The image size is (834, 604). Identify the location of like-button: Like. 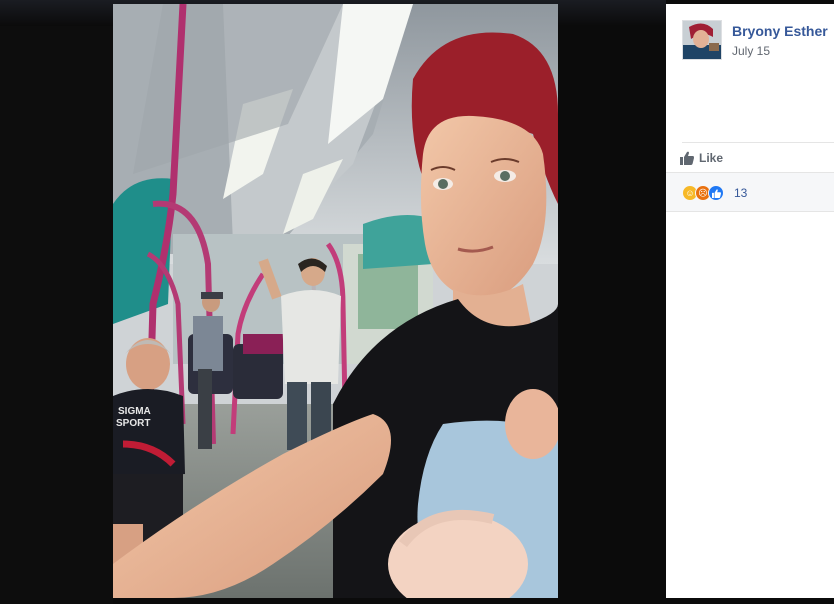
(701, 158).